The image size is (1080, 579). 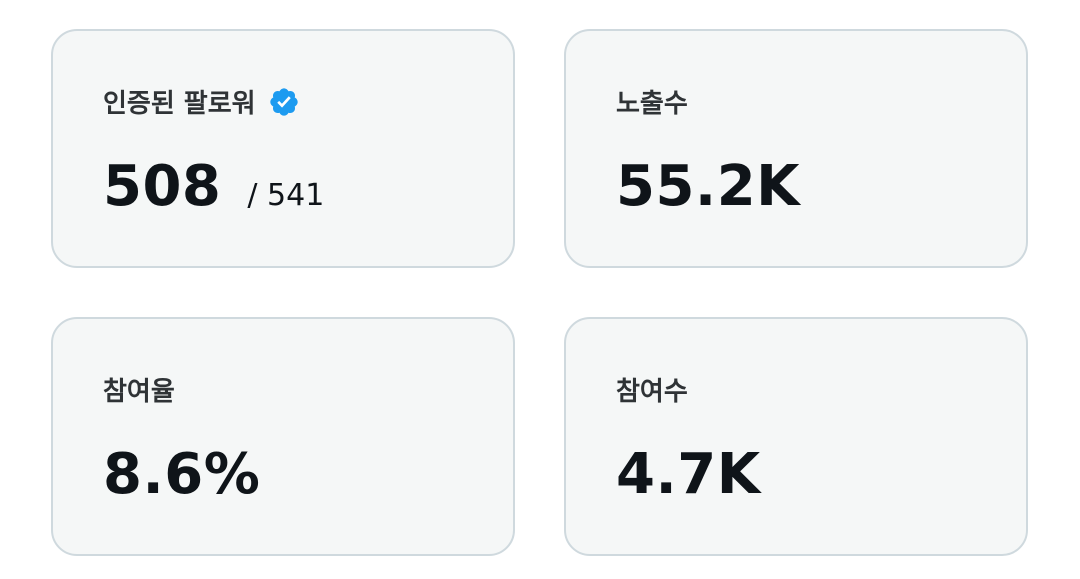 I want to click on impressions-value: 55.2K, so click(x=708, y=186).